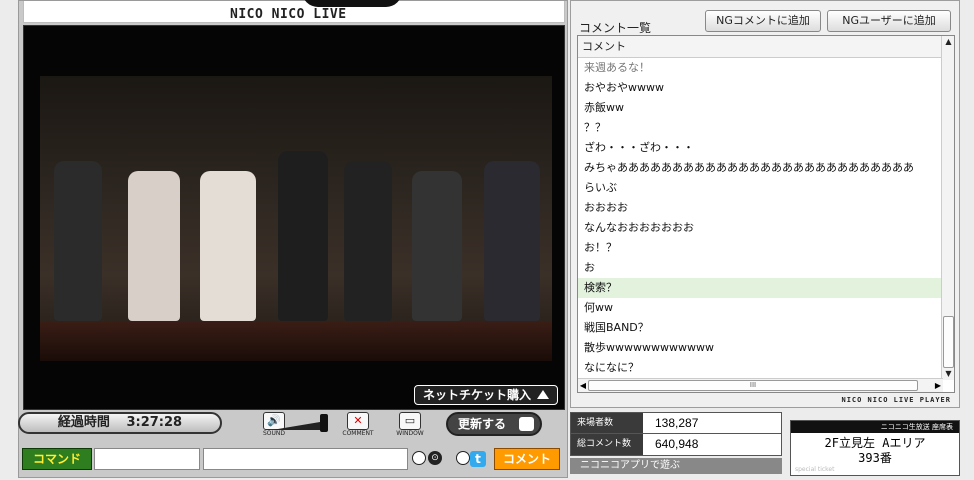 This screenshot has height=480, width=974. Describe the element at coordinates (352, 3) in the screenshot. I see `nico-logo-icon` at that location.